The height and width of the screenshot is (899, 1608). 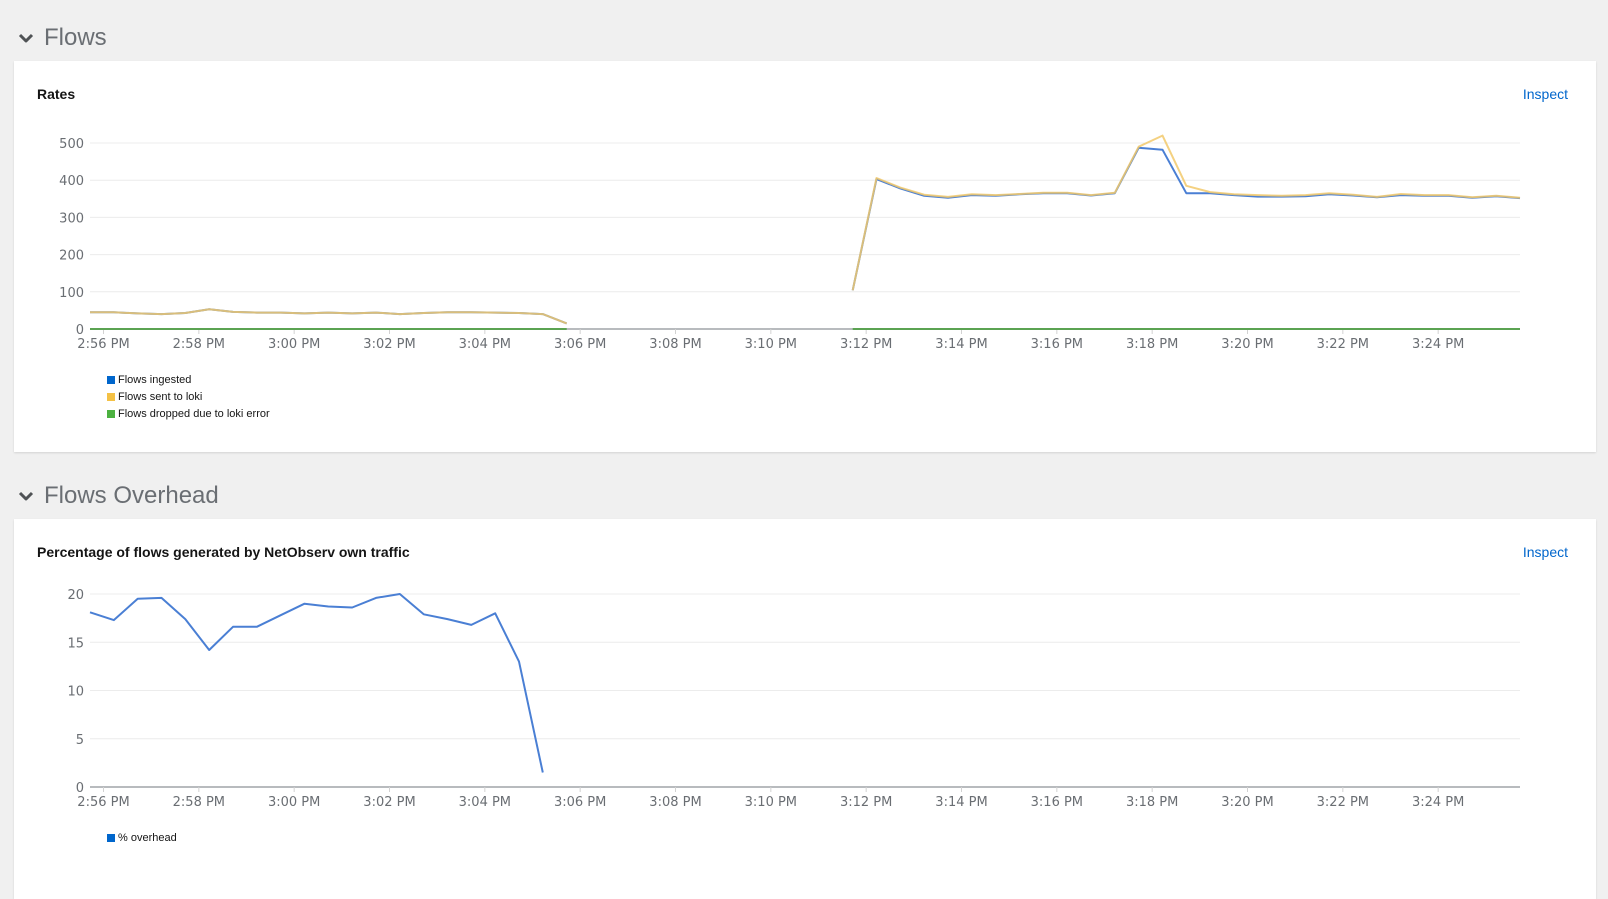 What do you see at coordinates (75, 692) in the screenshot?
I see `y-tick-label: 10` at bounding box center [75, 692].